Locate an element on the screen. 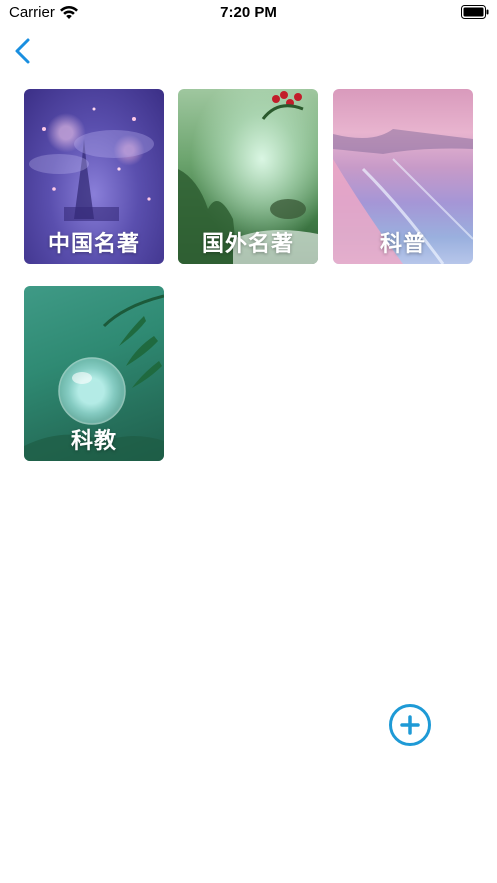  battery-icon is located at coordinates (475, 12).